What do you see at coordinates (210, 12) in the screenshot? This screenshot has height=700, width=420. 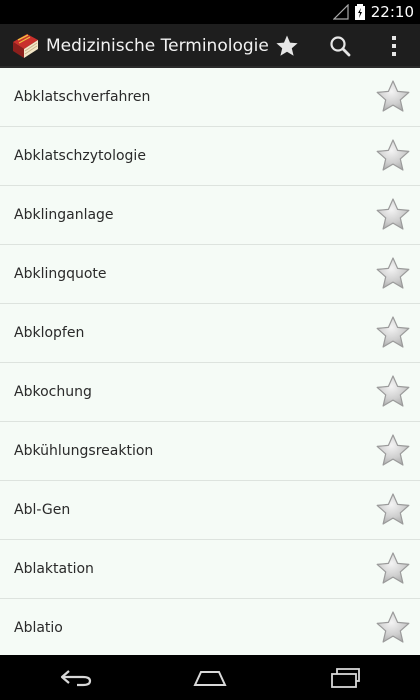 I see `status-bar: 22:10` at bounding box center [210, 12].